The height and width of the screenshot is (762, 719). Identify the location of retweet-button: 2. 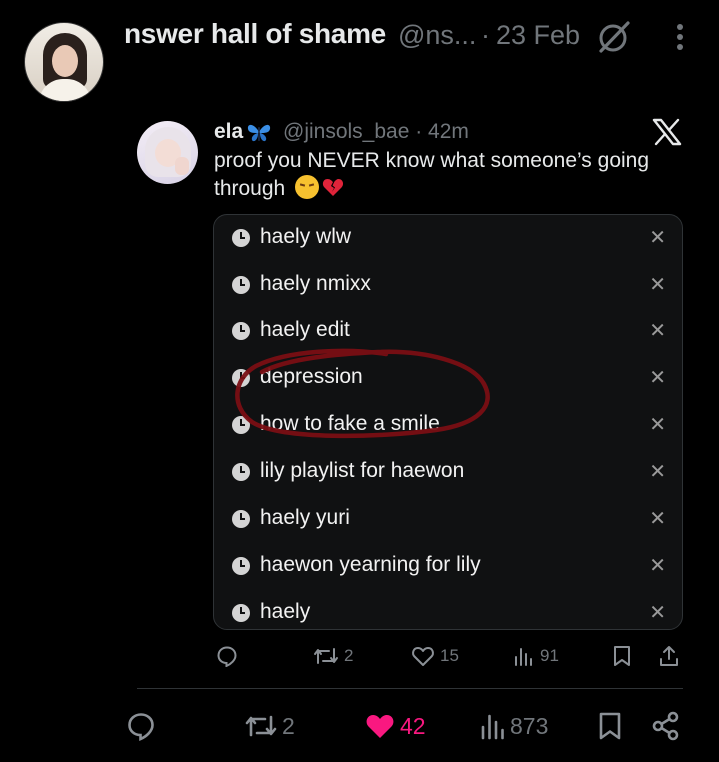
(269, 726).